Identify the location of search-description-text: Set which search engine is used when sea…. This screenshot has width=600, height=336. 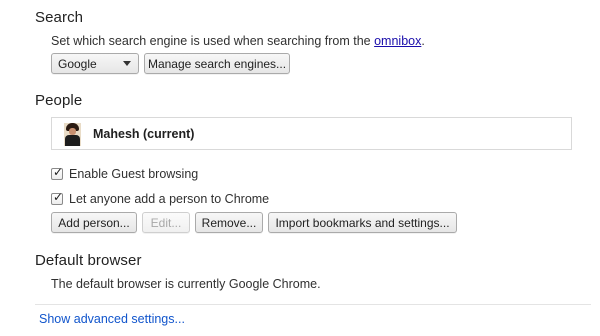
(213, 41).